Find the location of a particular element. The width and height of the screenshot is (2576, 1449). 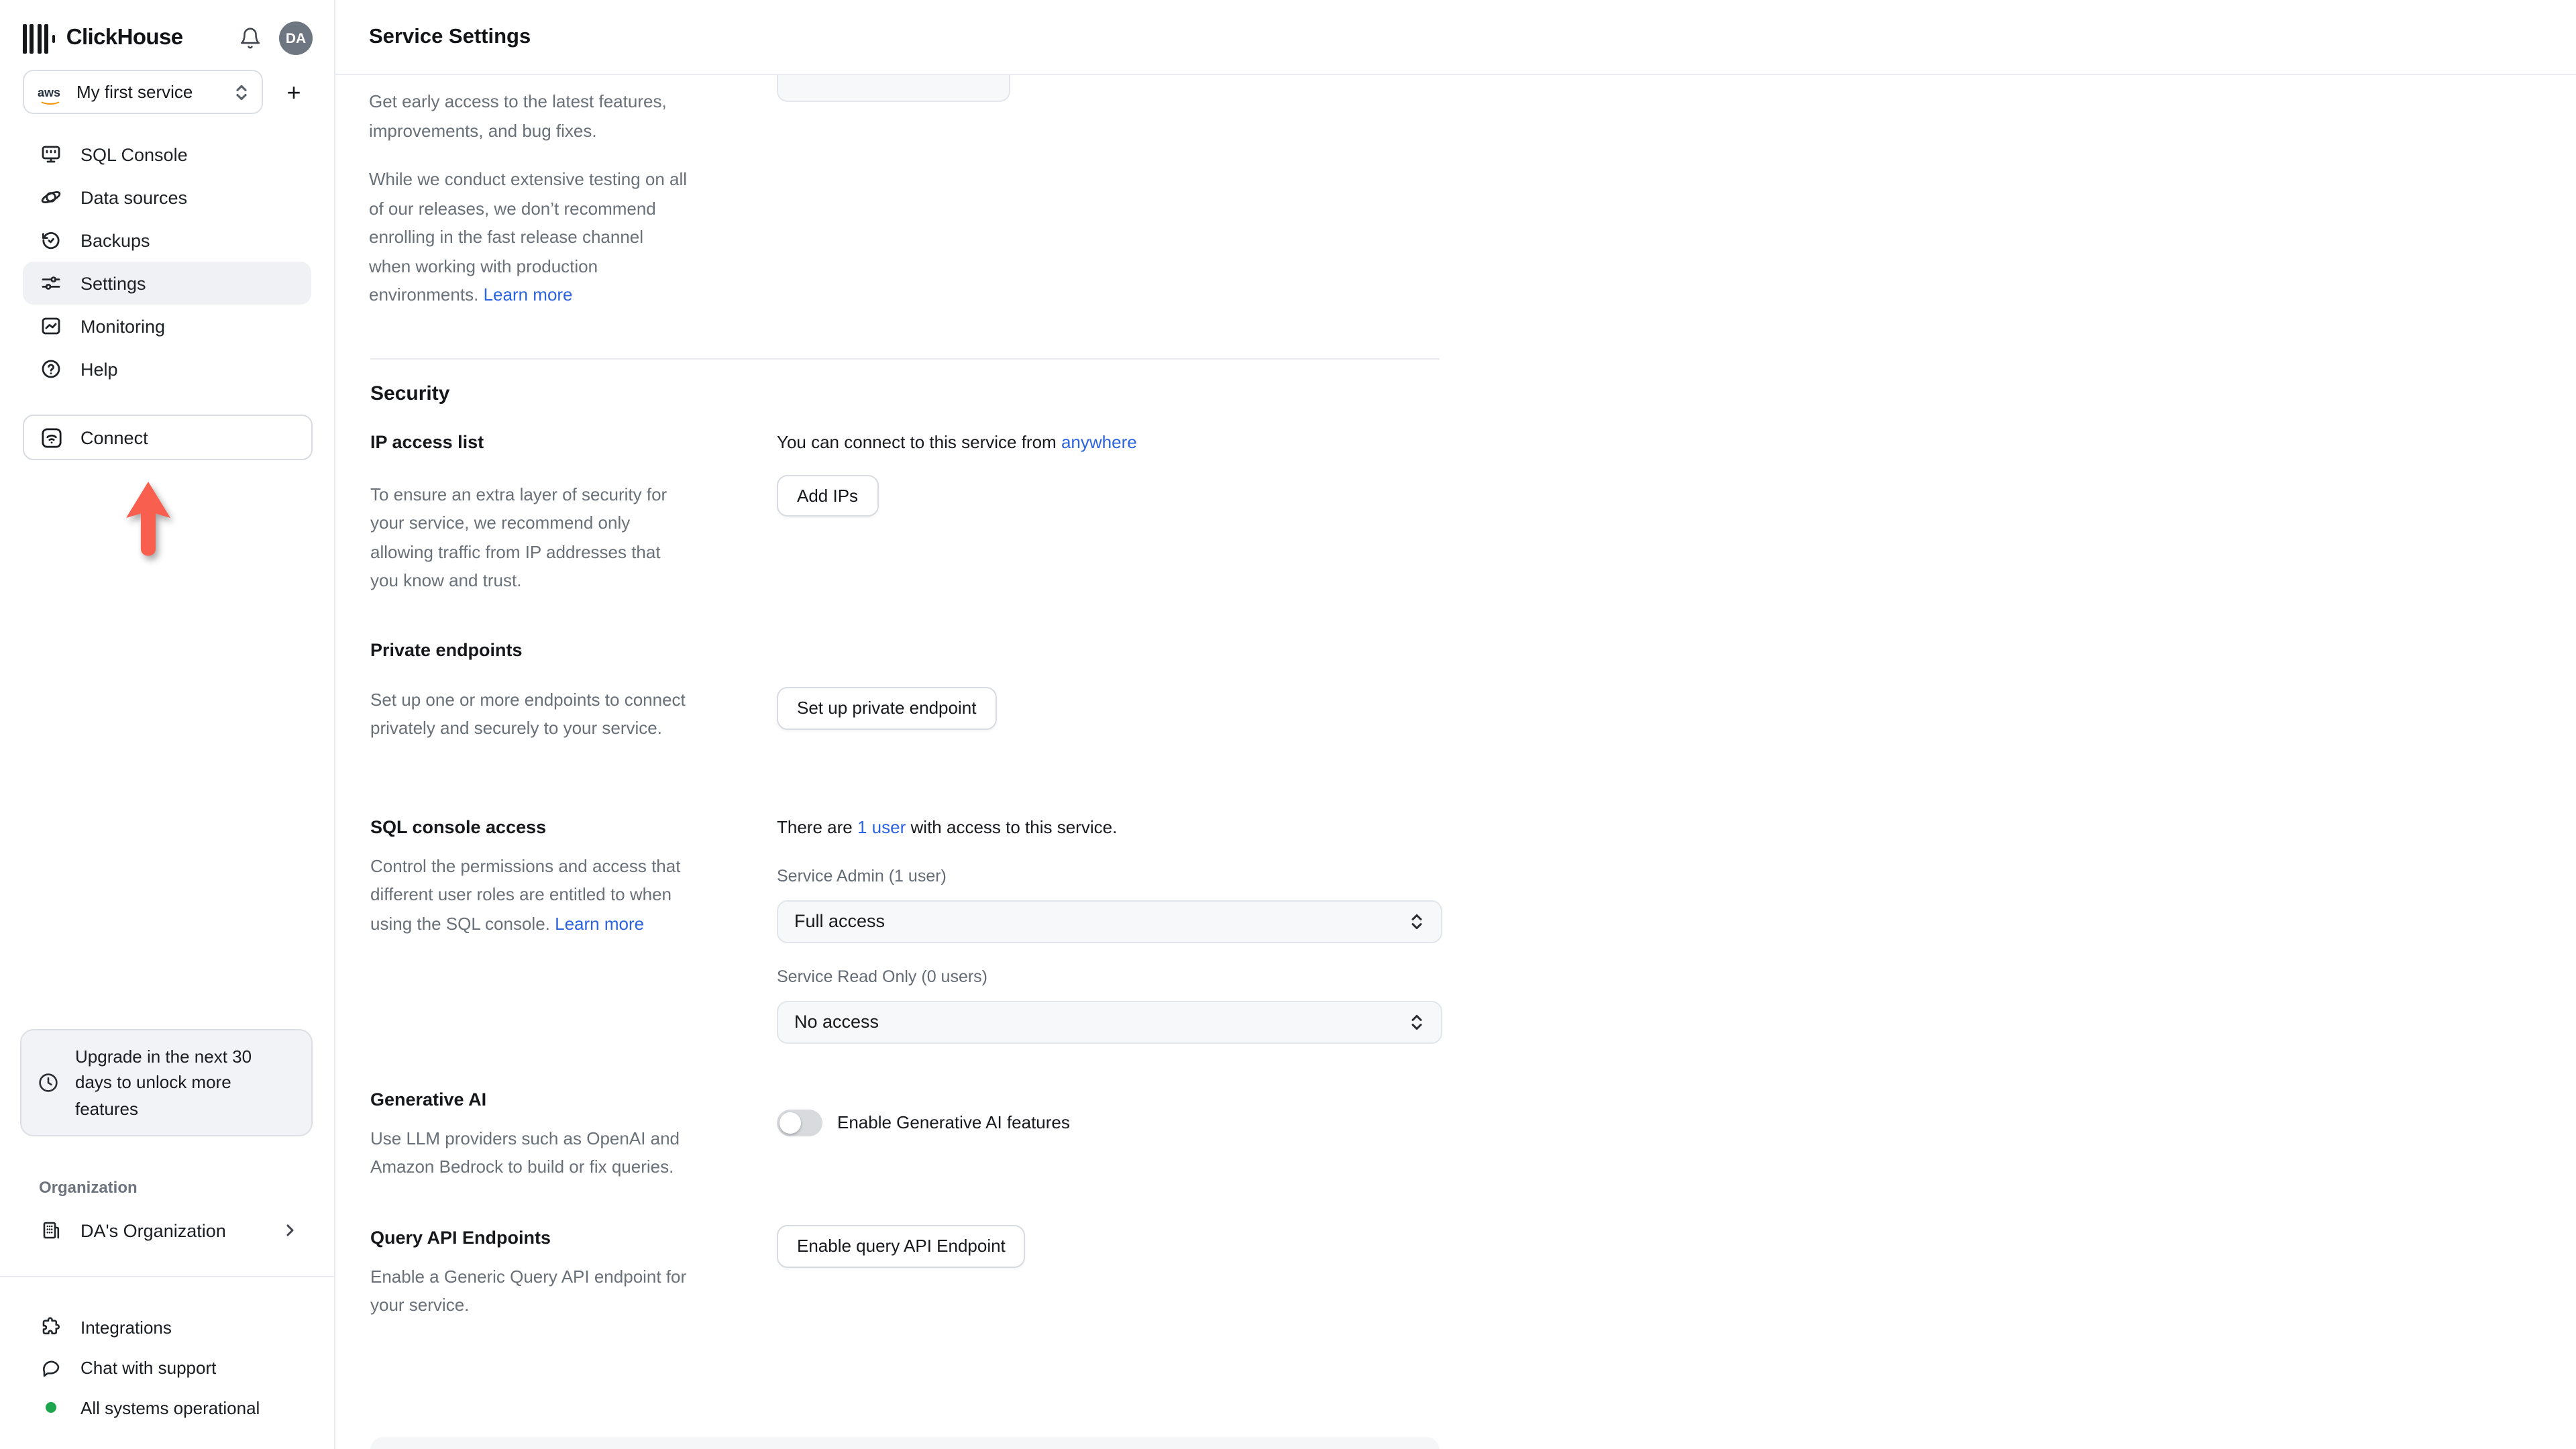

avatar: DA is located at coordinates (296, 38).